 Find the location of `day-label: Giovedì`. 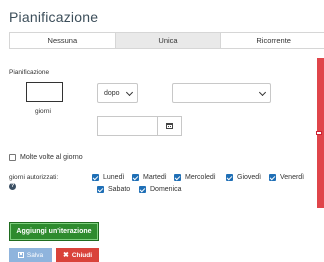

day-label: Giovedì is located at coordinates (249, 177).